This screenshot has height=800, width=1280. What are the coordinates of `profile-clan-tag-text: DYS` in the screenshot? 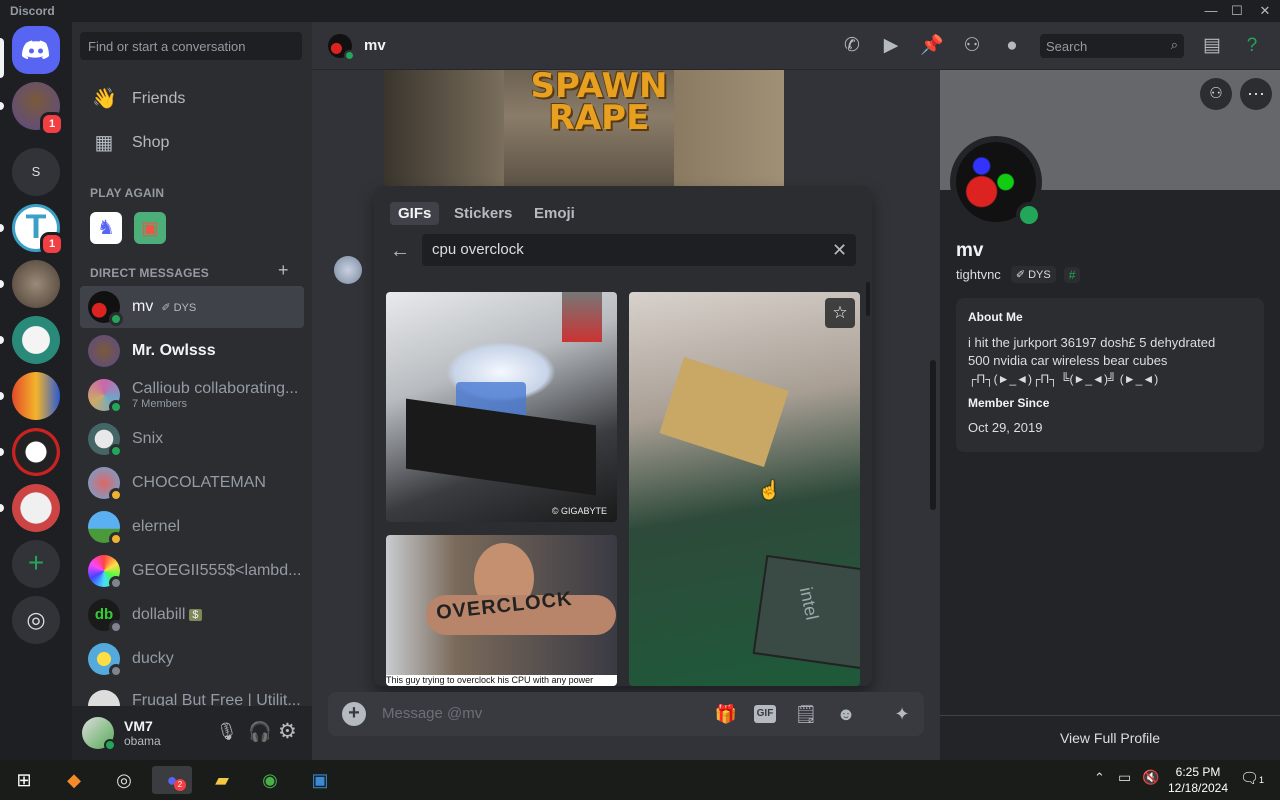 It's located at (1039, 275).